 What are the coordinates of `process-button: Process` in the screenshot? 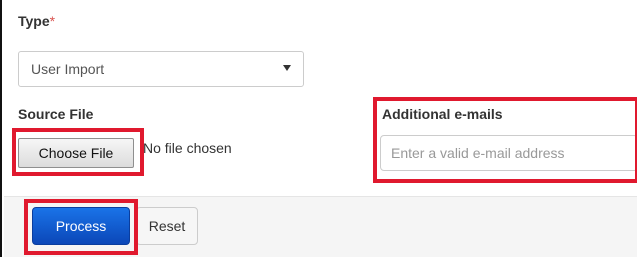 It's located at (81, 226).